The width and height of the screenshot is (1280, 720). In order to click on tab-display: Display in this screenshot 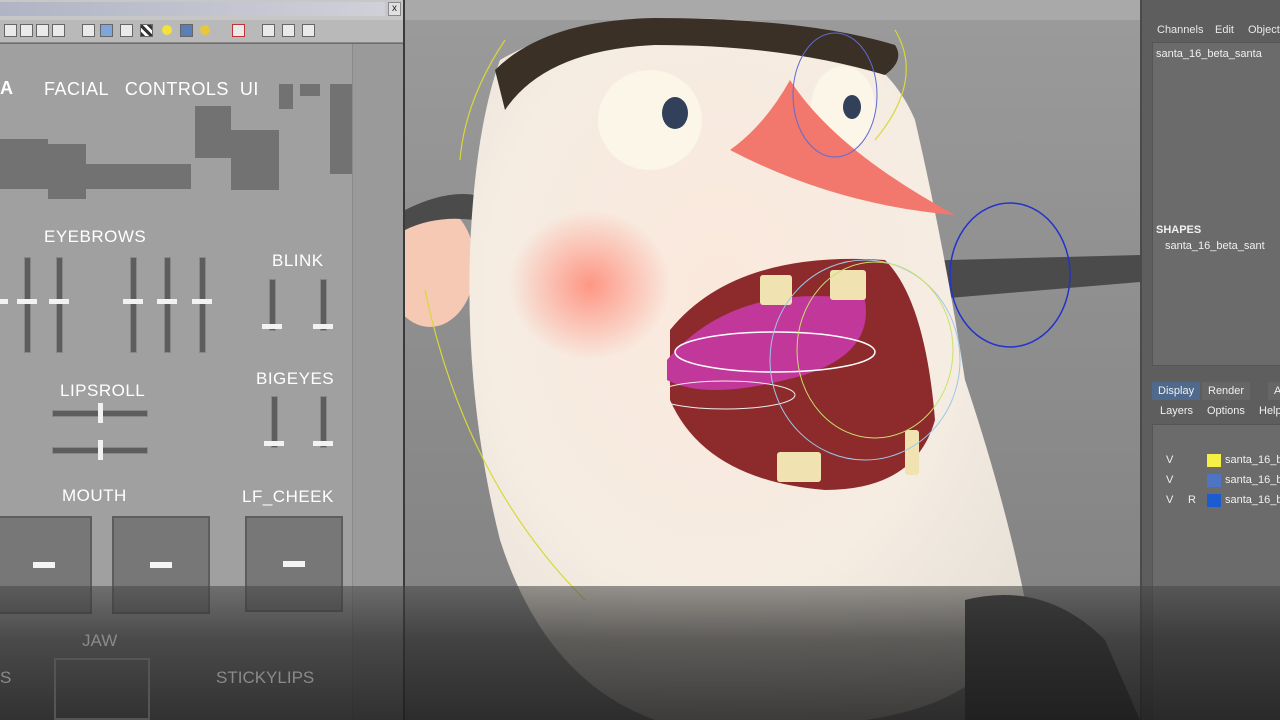, I will do `click(1176, 391)`.